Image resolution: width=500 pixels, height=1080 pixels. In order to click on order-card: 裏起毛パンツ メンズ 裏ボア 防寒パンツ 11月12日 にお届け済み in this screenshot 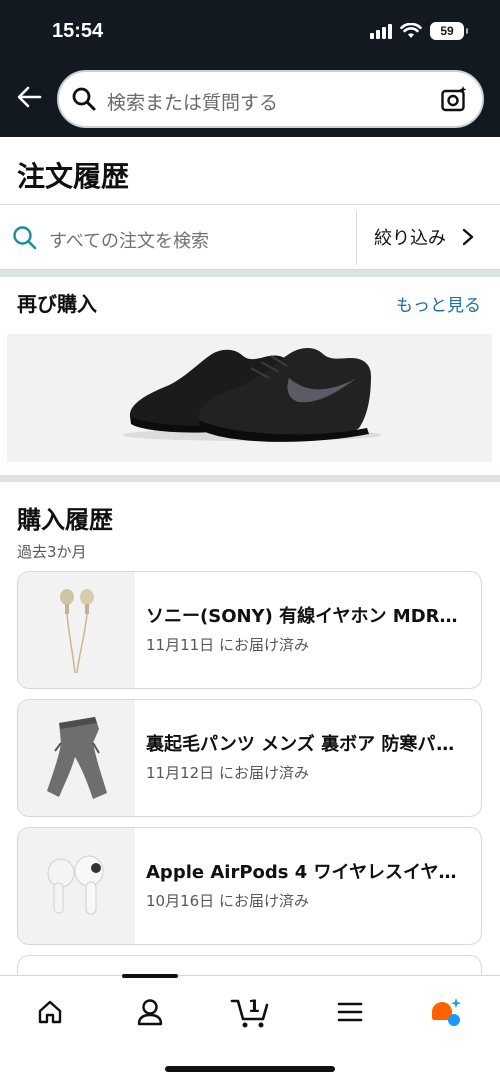, I will do `click(249, 758)`.